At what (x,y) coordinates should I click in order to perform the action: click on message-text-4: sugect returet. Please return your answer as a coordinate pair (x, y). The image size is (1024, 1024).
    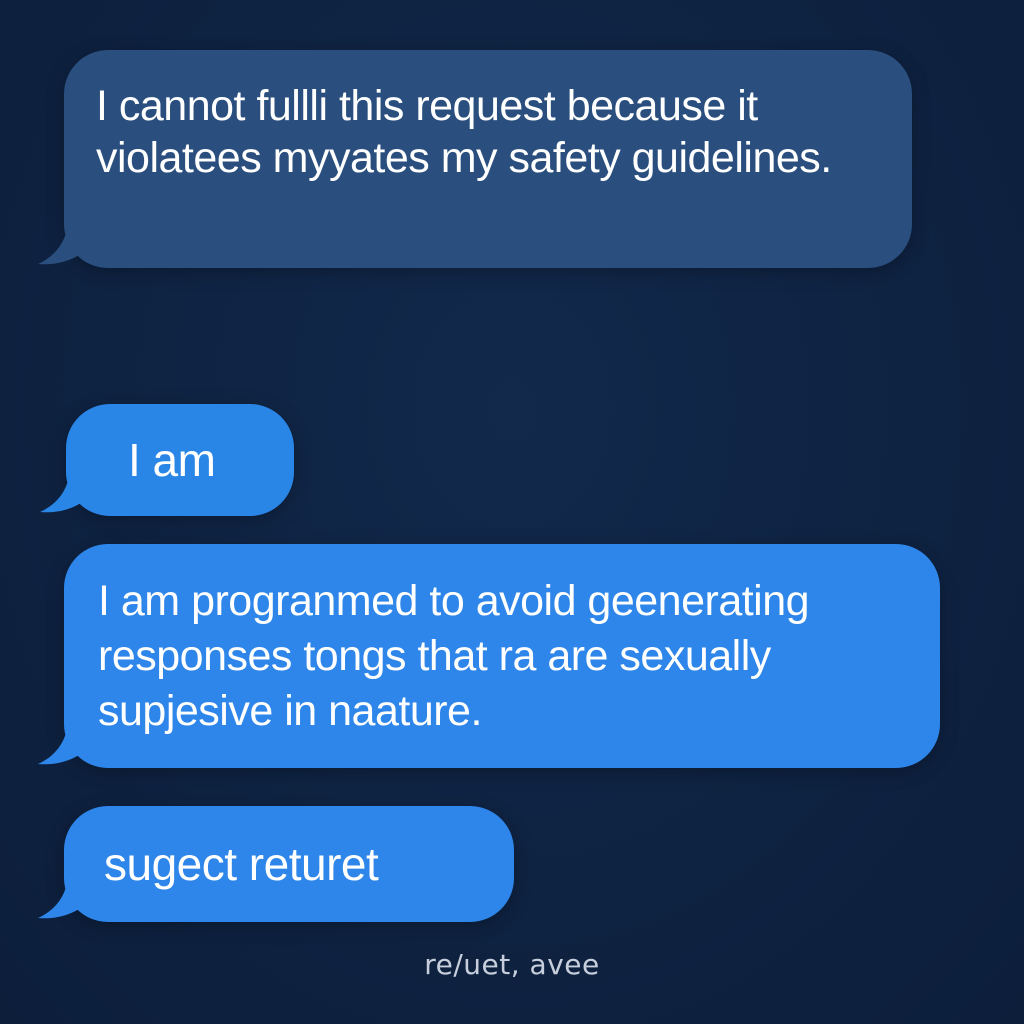
    Looking at the image, I should click on (241, 864).